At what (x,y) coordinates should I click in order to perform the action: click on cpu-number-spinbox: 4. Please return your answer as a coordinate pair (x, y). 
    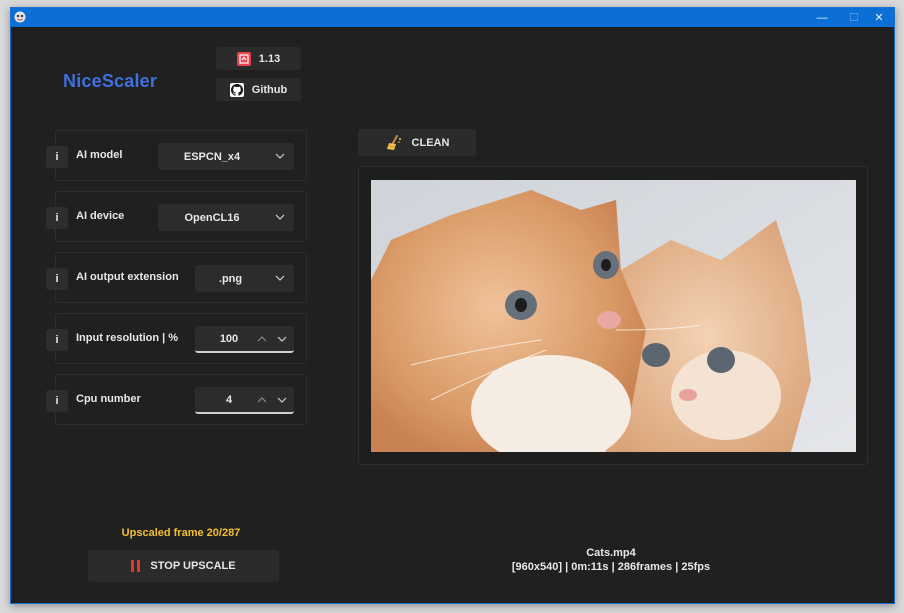
    Looking at the image, I should click on (244, 400).